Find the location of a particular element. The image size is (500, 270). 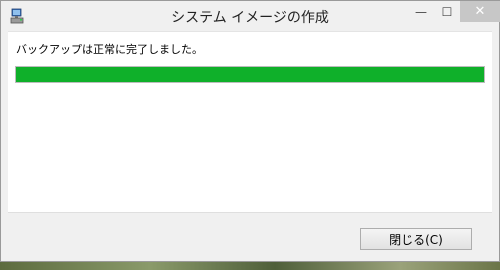

minimize-icon: — is located at coordinates (421, 11).